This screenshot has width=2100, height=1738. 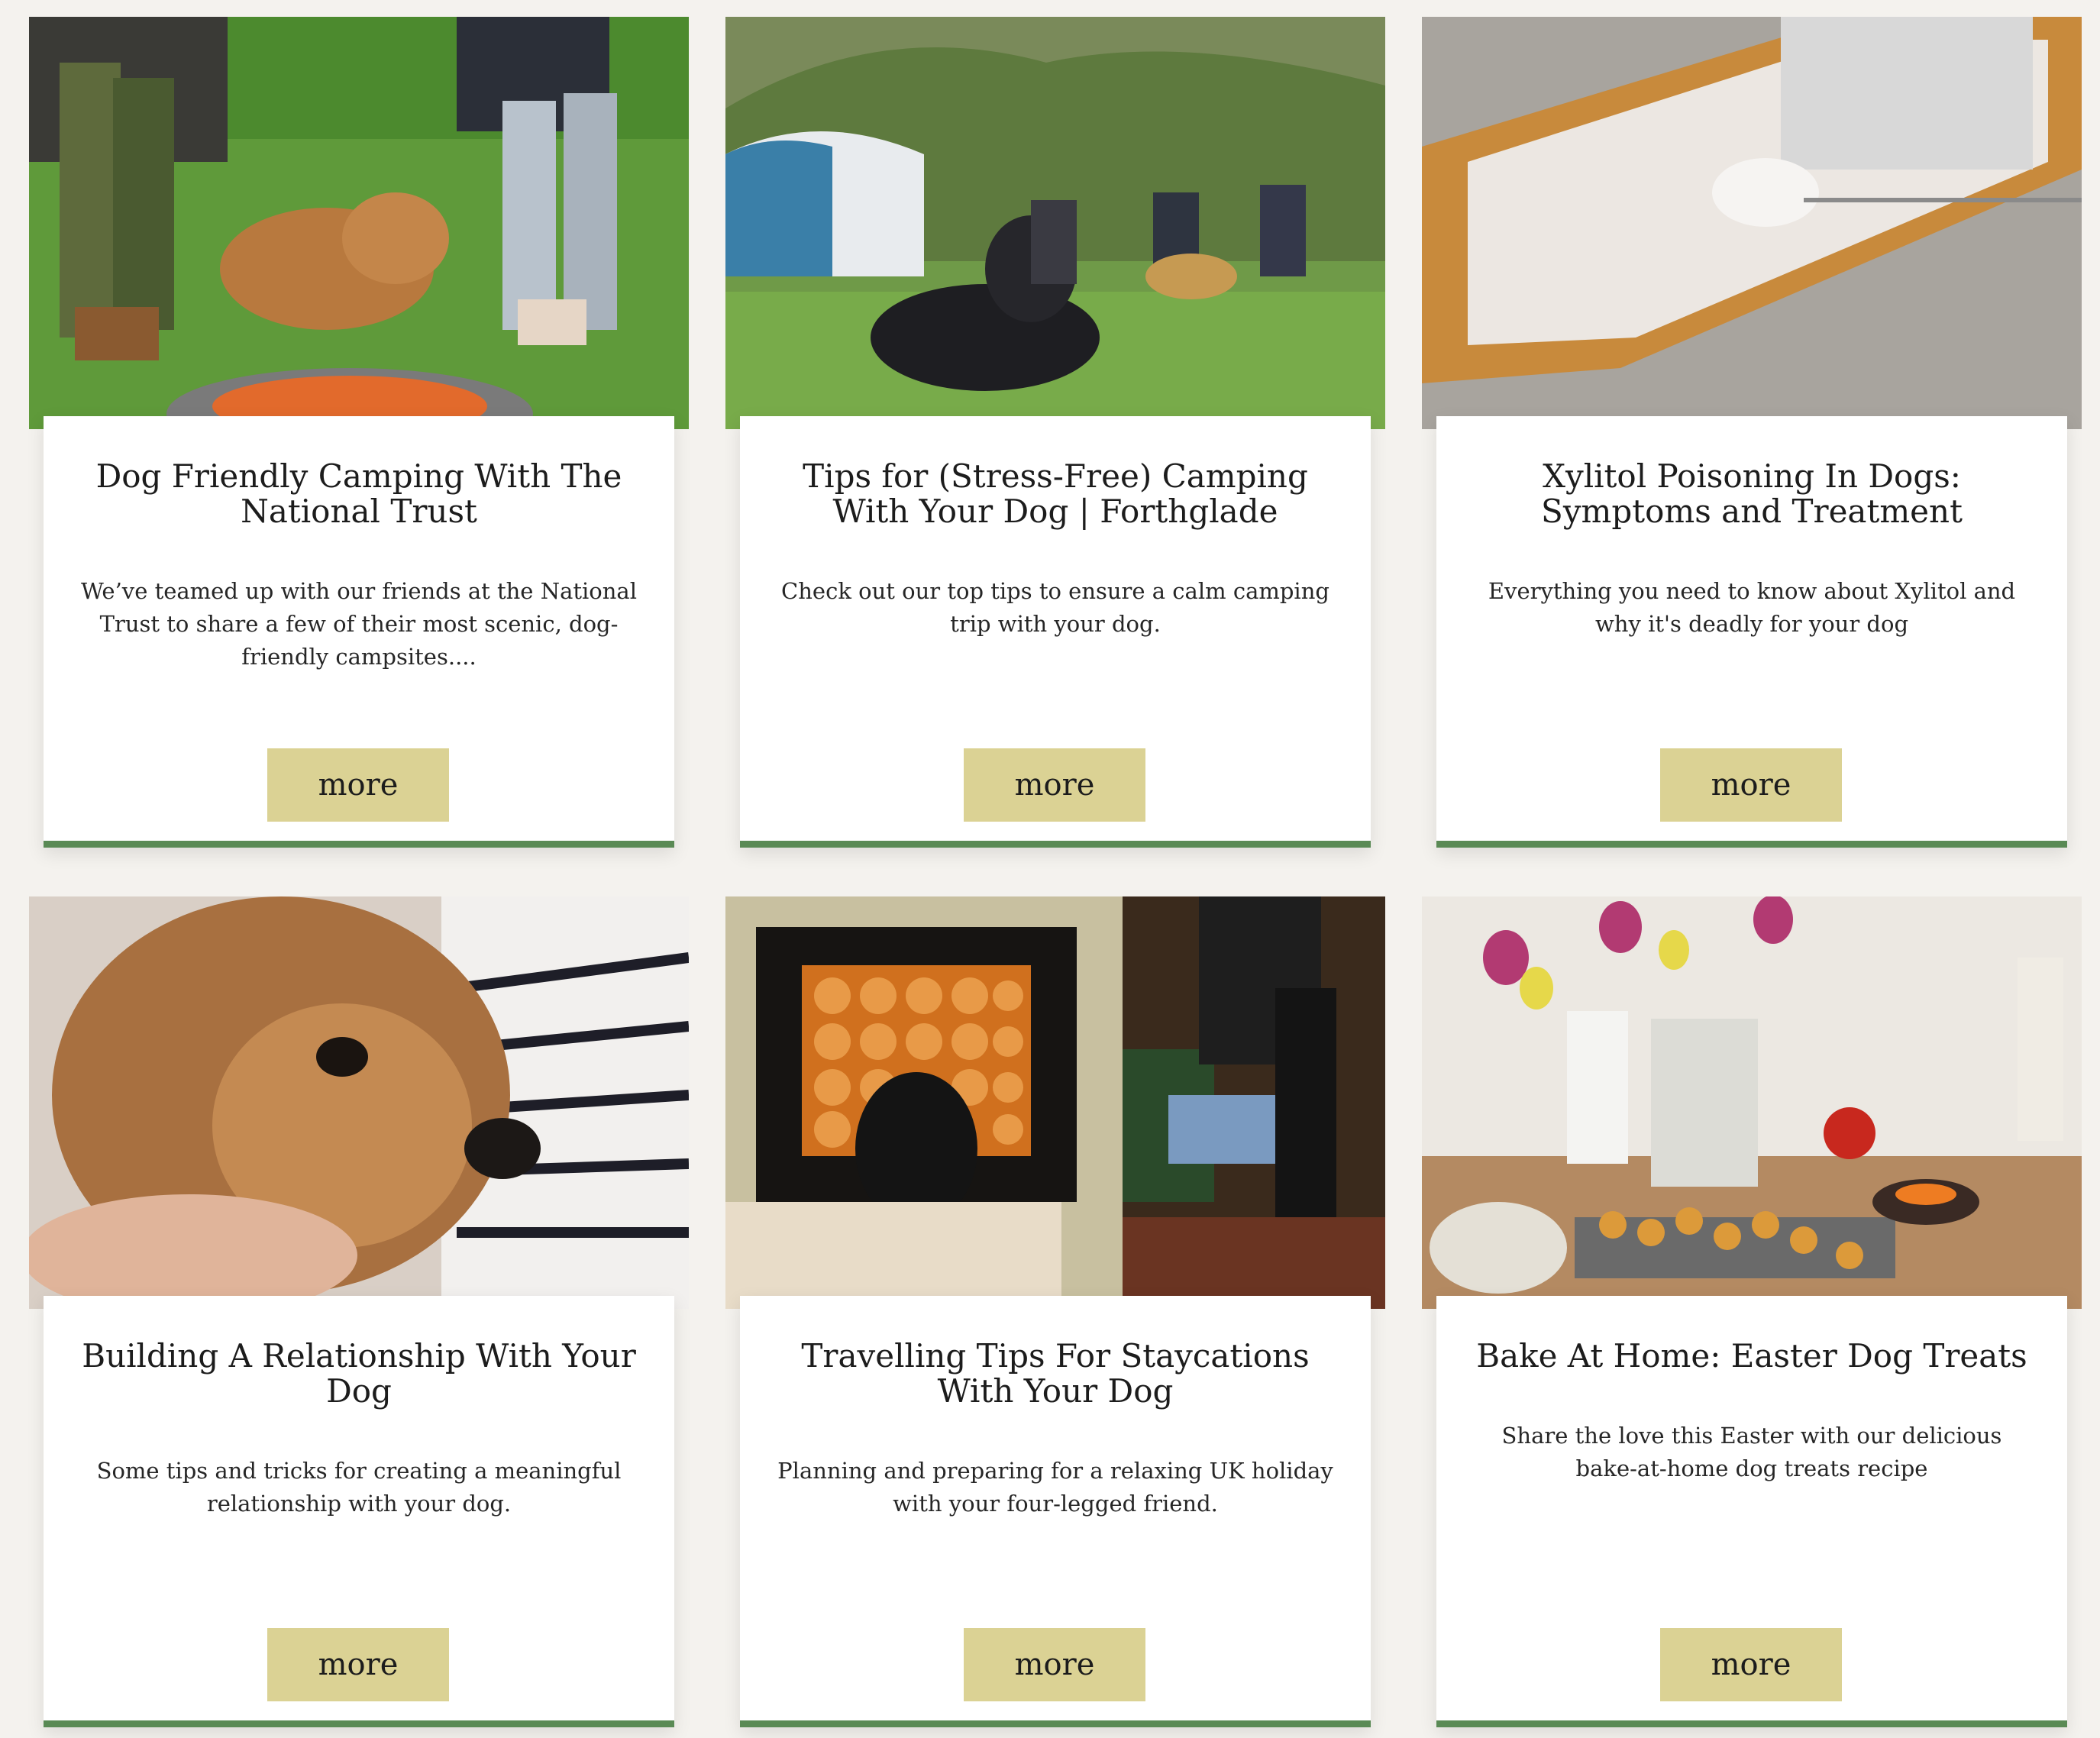 I want to click on article-image-xylitol, so click(x=1752, y=223).